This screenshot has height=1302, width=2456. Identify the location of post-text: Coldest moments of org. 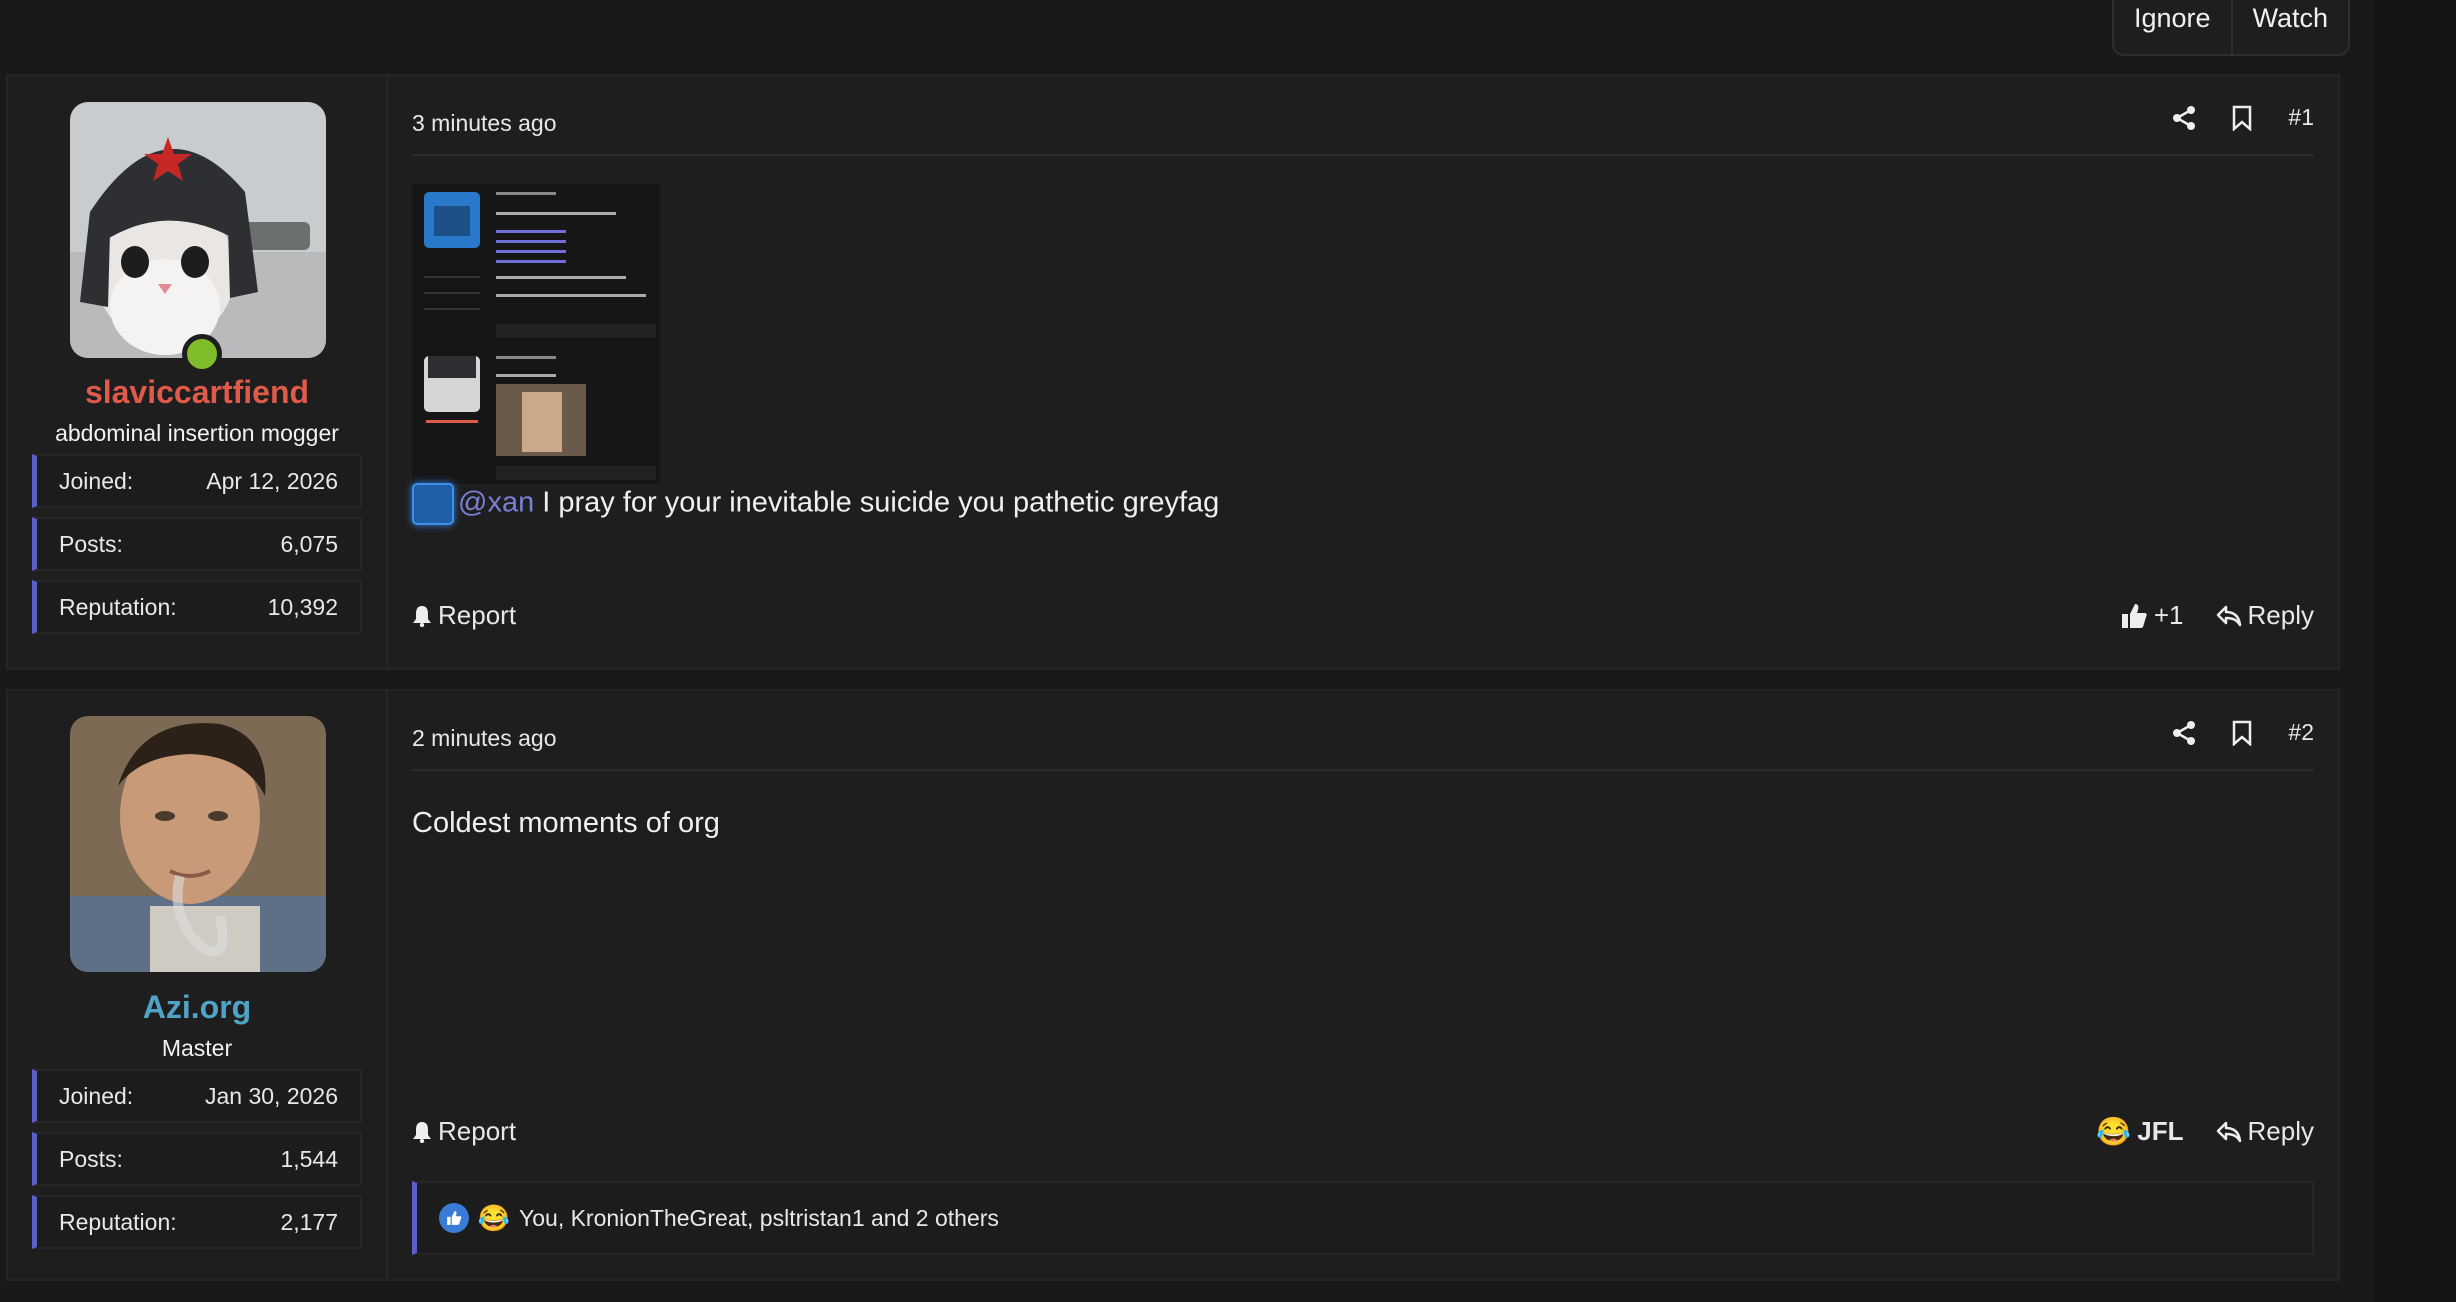
(566, 823).